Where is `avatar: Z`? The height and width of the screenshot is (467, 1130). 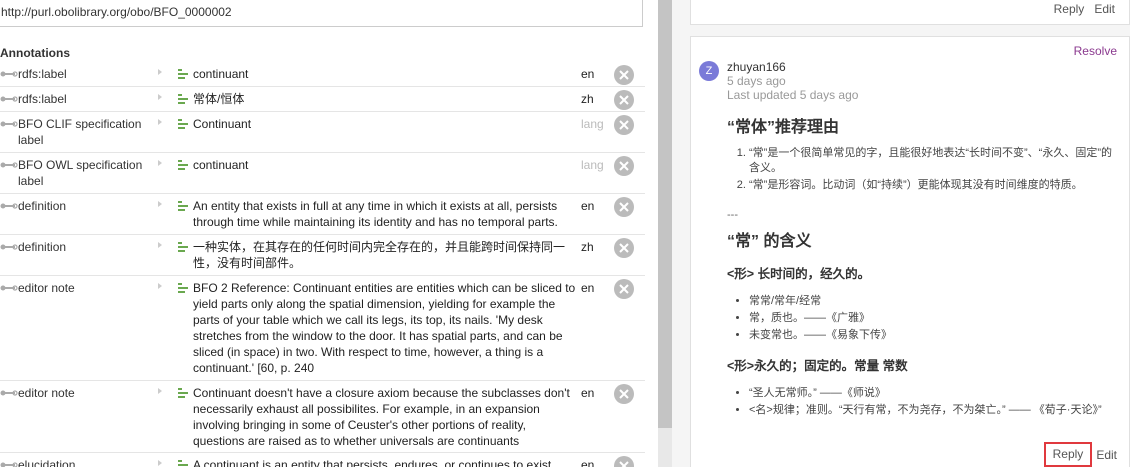 avatar: Z is located at coordinates (709, 71).